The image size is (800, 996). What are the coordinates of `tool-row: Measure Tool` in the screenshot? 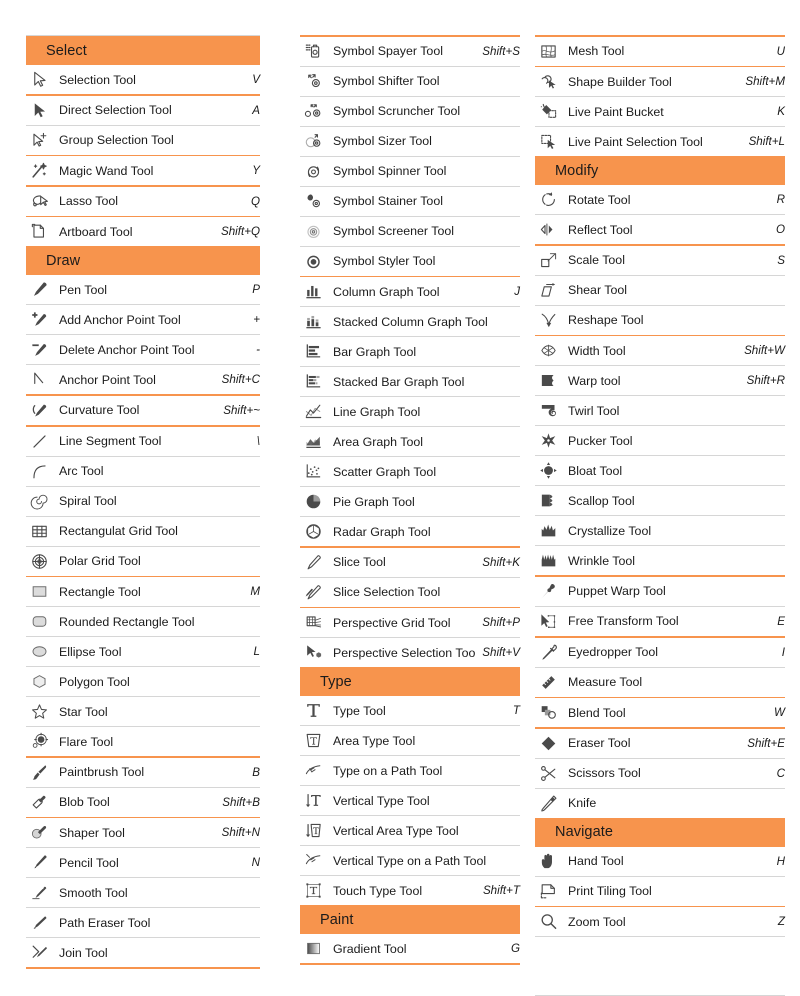 It's located at (660, 682).